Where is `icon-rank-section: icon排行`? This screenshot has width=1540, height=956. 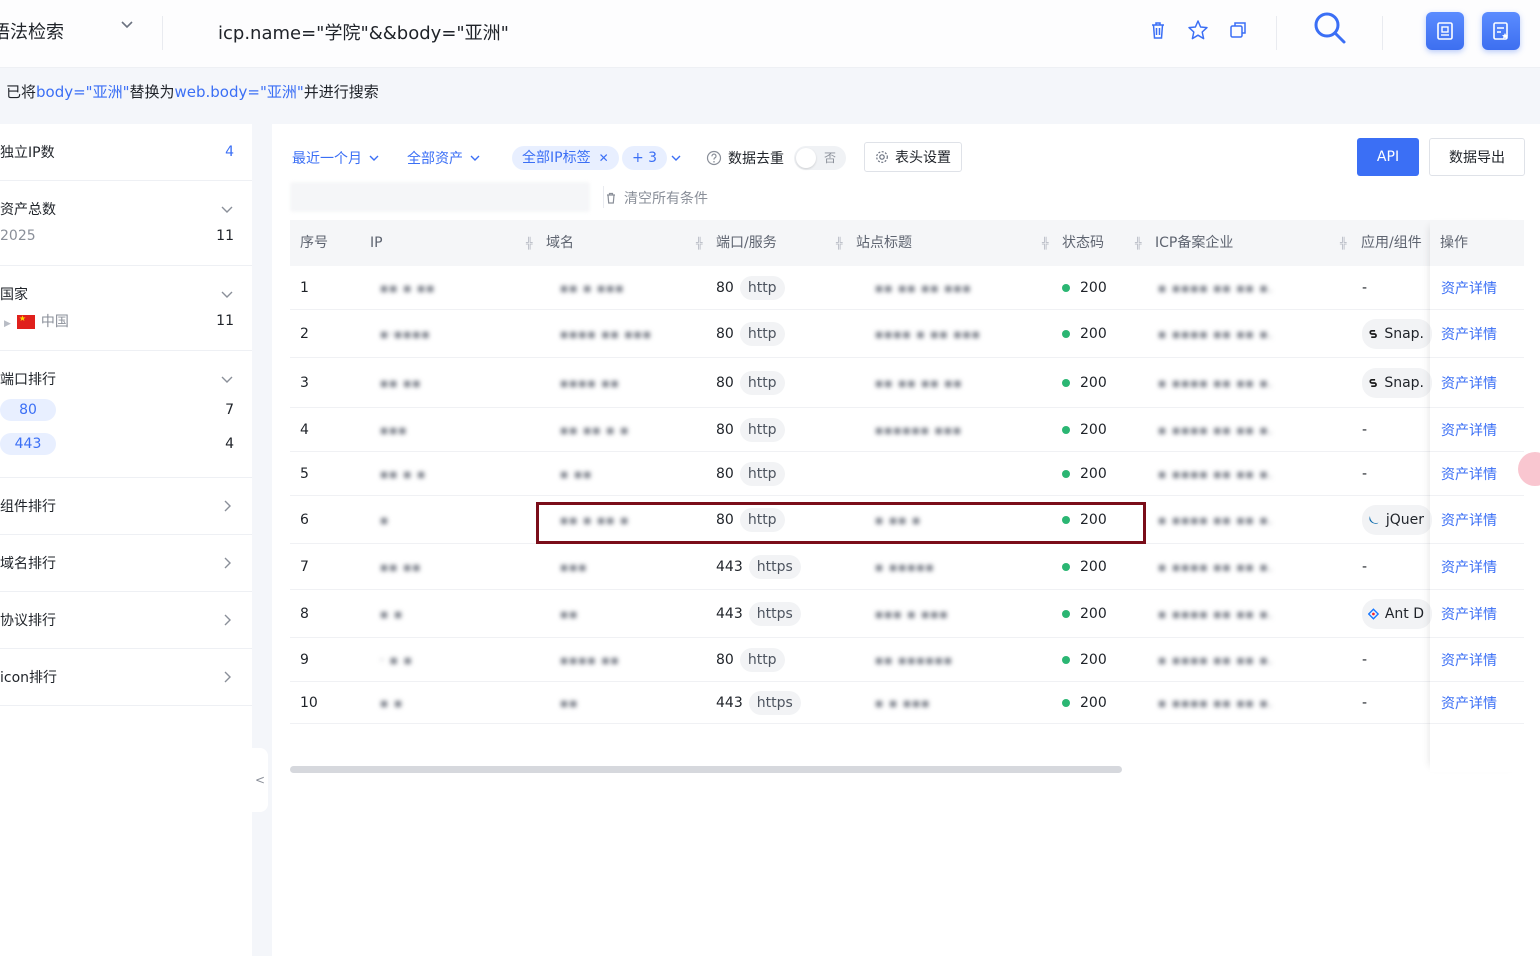
icon-rank-section: icon排行 is located at coordinates (126, 677).